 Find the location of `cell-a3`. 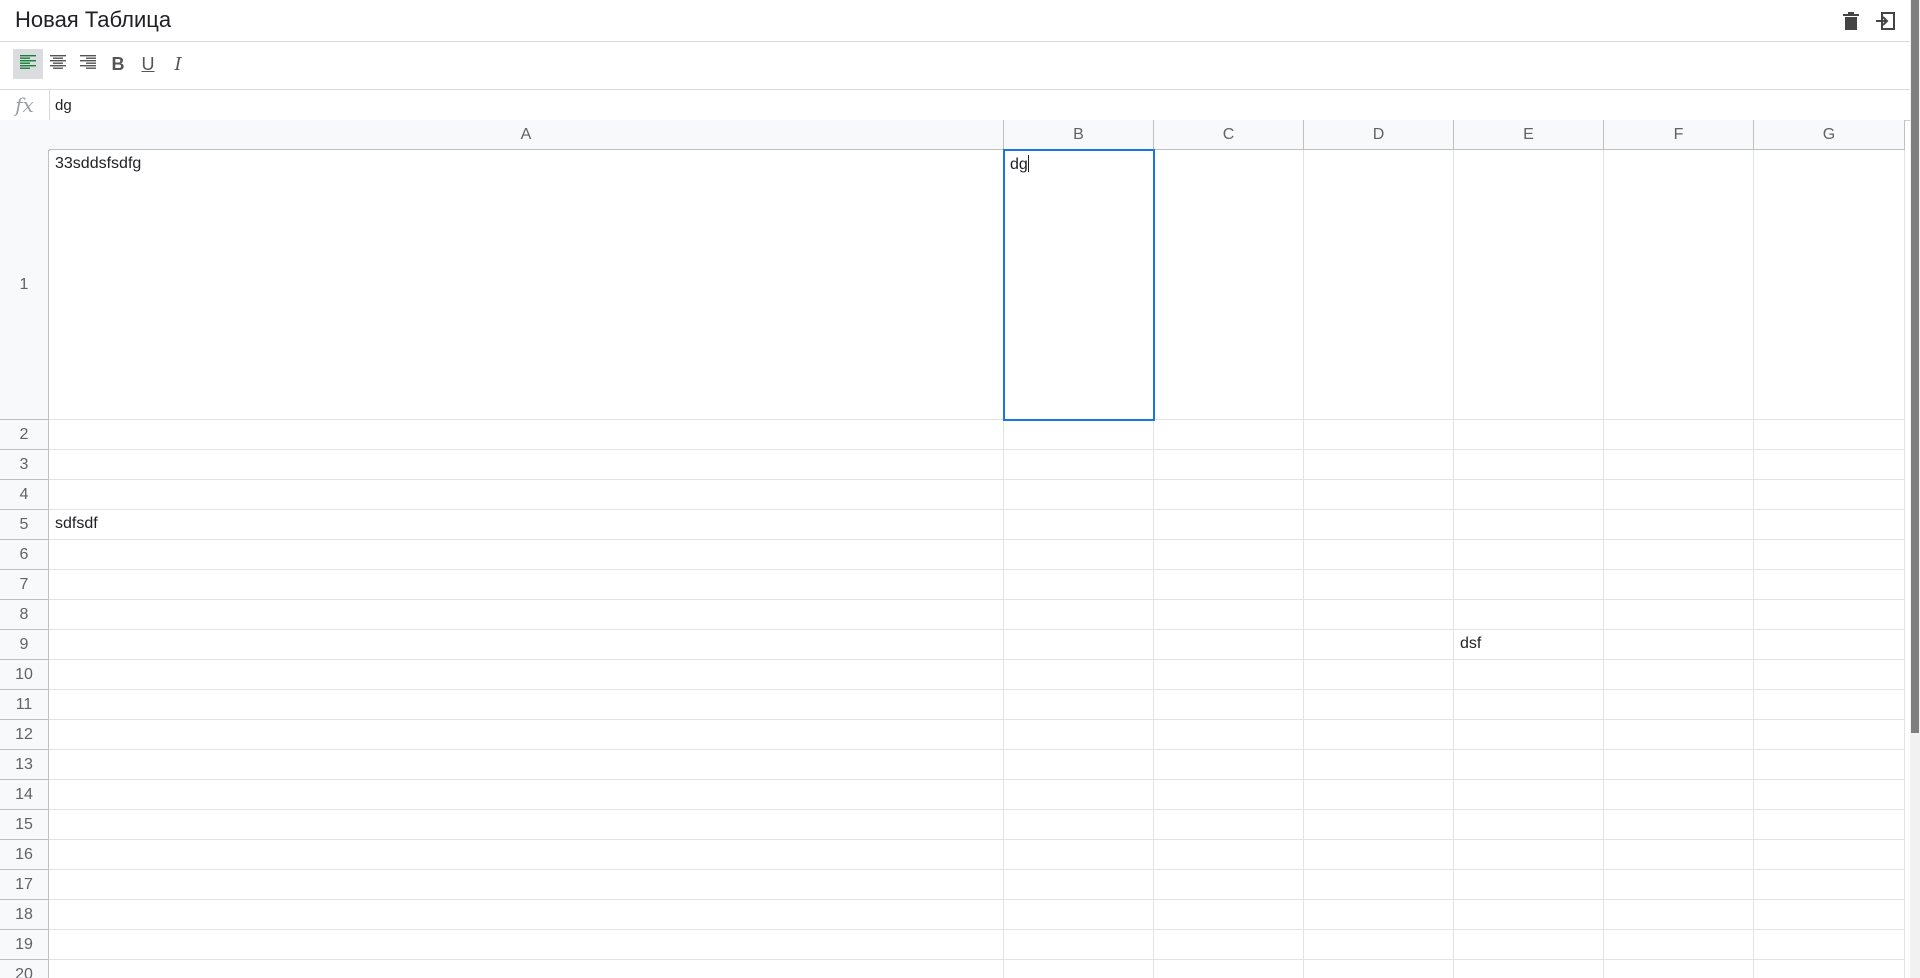

cell-a3 is located at coordinates (526, 465).